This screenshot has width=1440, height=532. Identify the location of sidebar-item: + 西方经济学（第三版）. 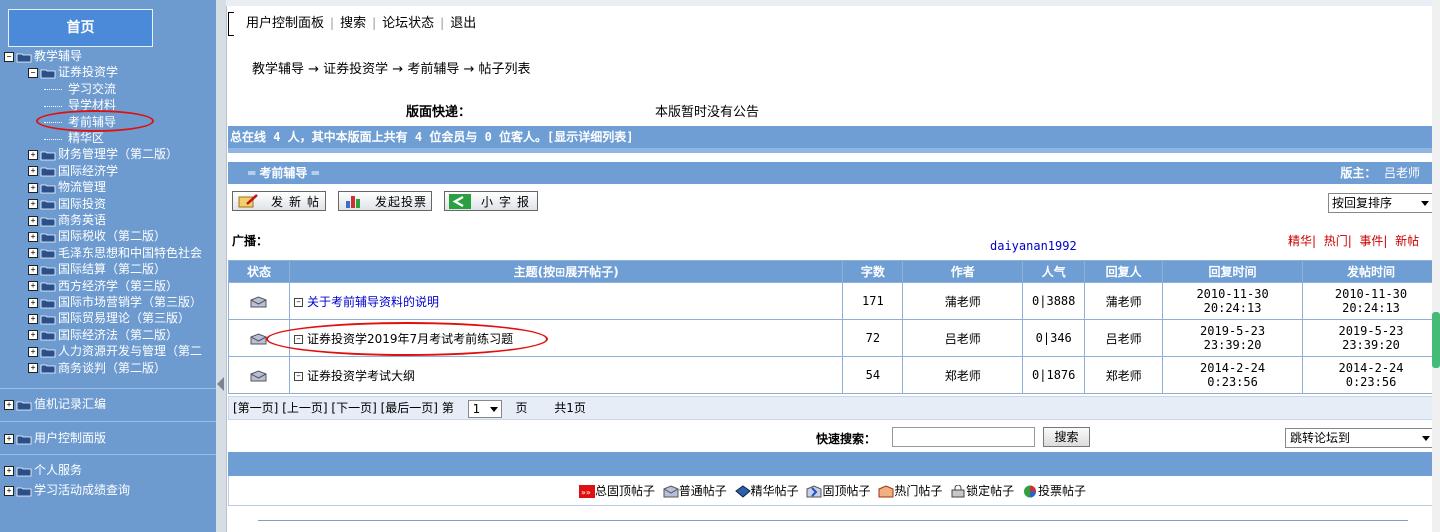
(103, 286).